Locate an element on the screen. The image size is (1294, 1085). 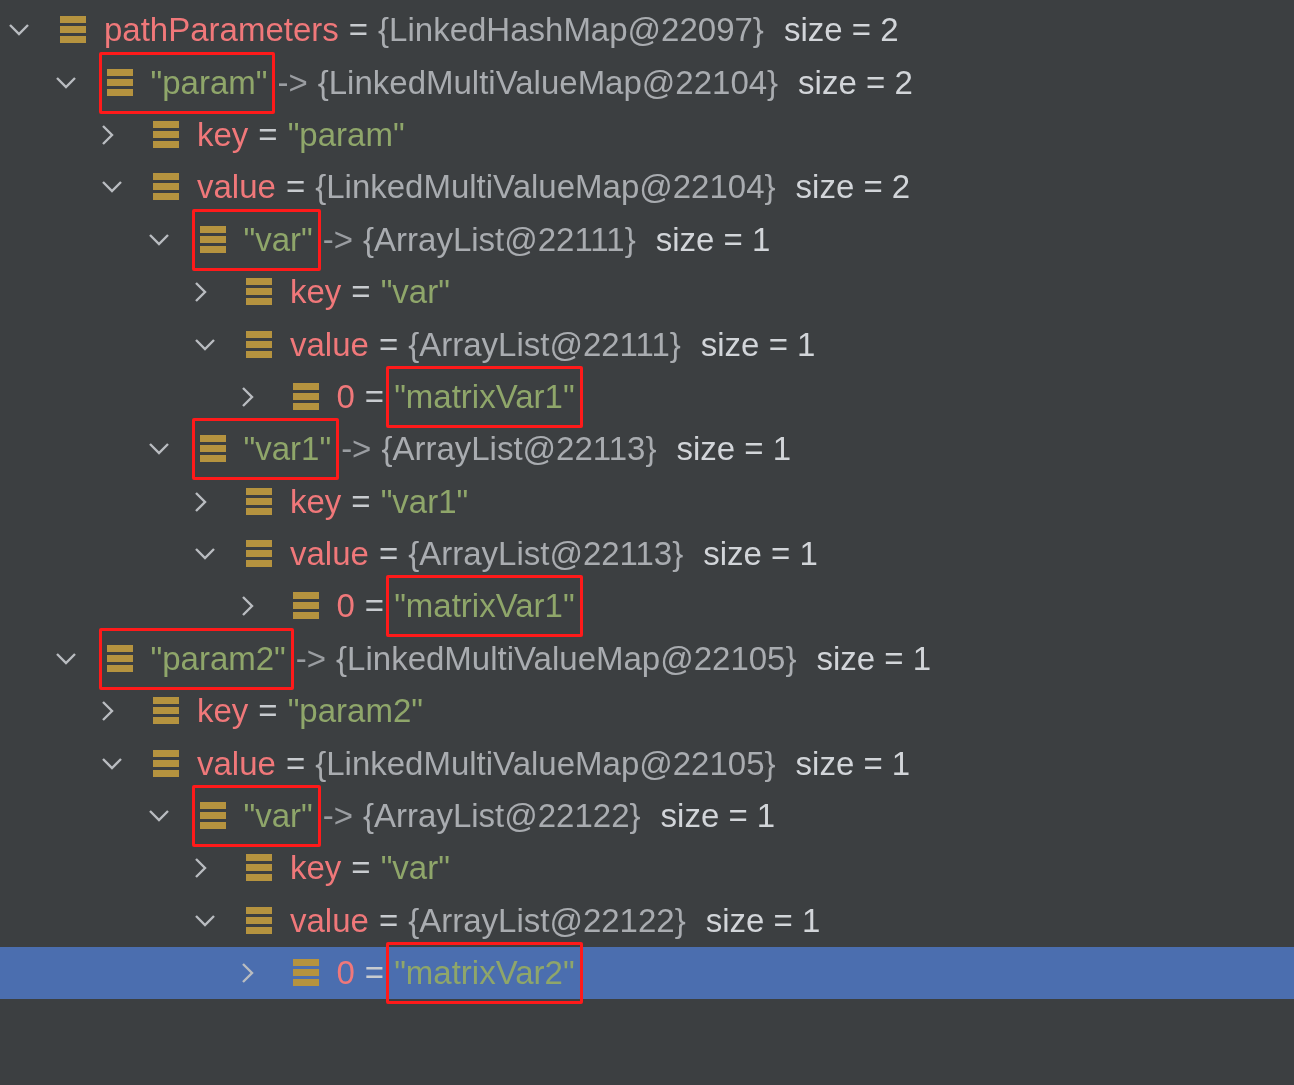
variable-value: {LinkedHashMap@22097} is located at coordinates (571, 30).